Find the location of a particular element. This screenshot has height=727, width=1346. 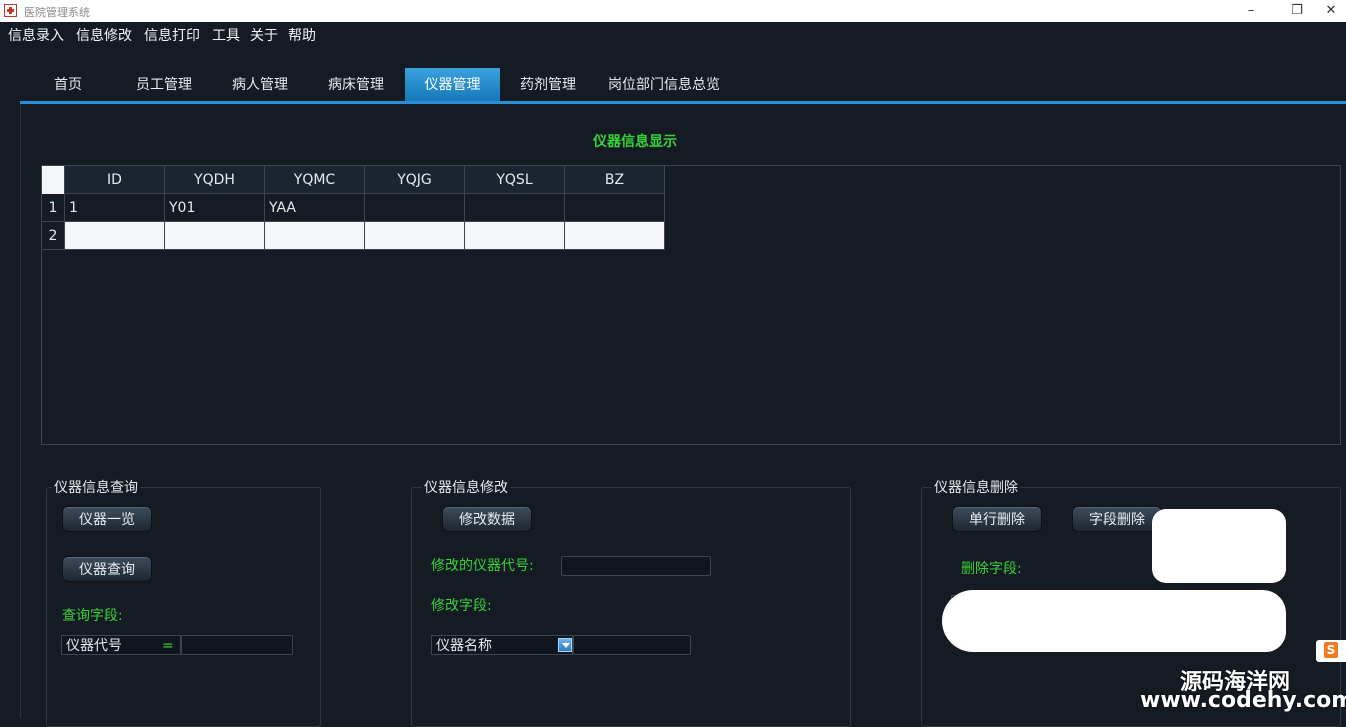

column-header-yqjg: YQJG is located at coordinates (415, 180).